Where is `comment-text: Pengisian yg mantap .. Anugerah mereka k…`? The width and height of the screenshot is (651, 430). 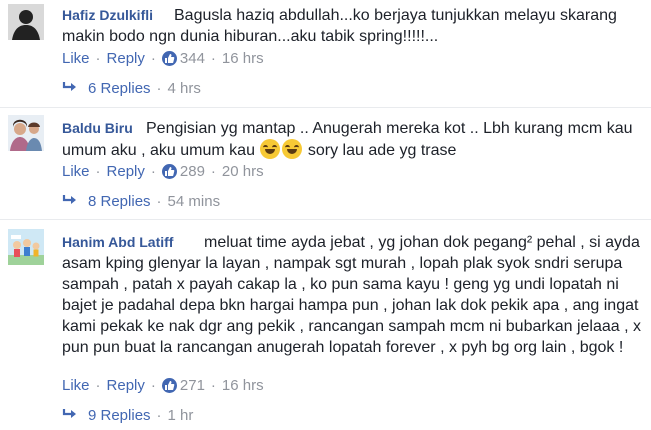 comment-text: Pengisian yg mantap .. Anugerah mereka k… is located at coordinates (351, 139).